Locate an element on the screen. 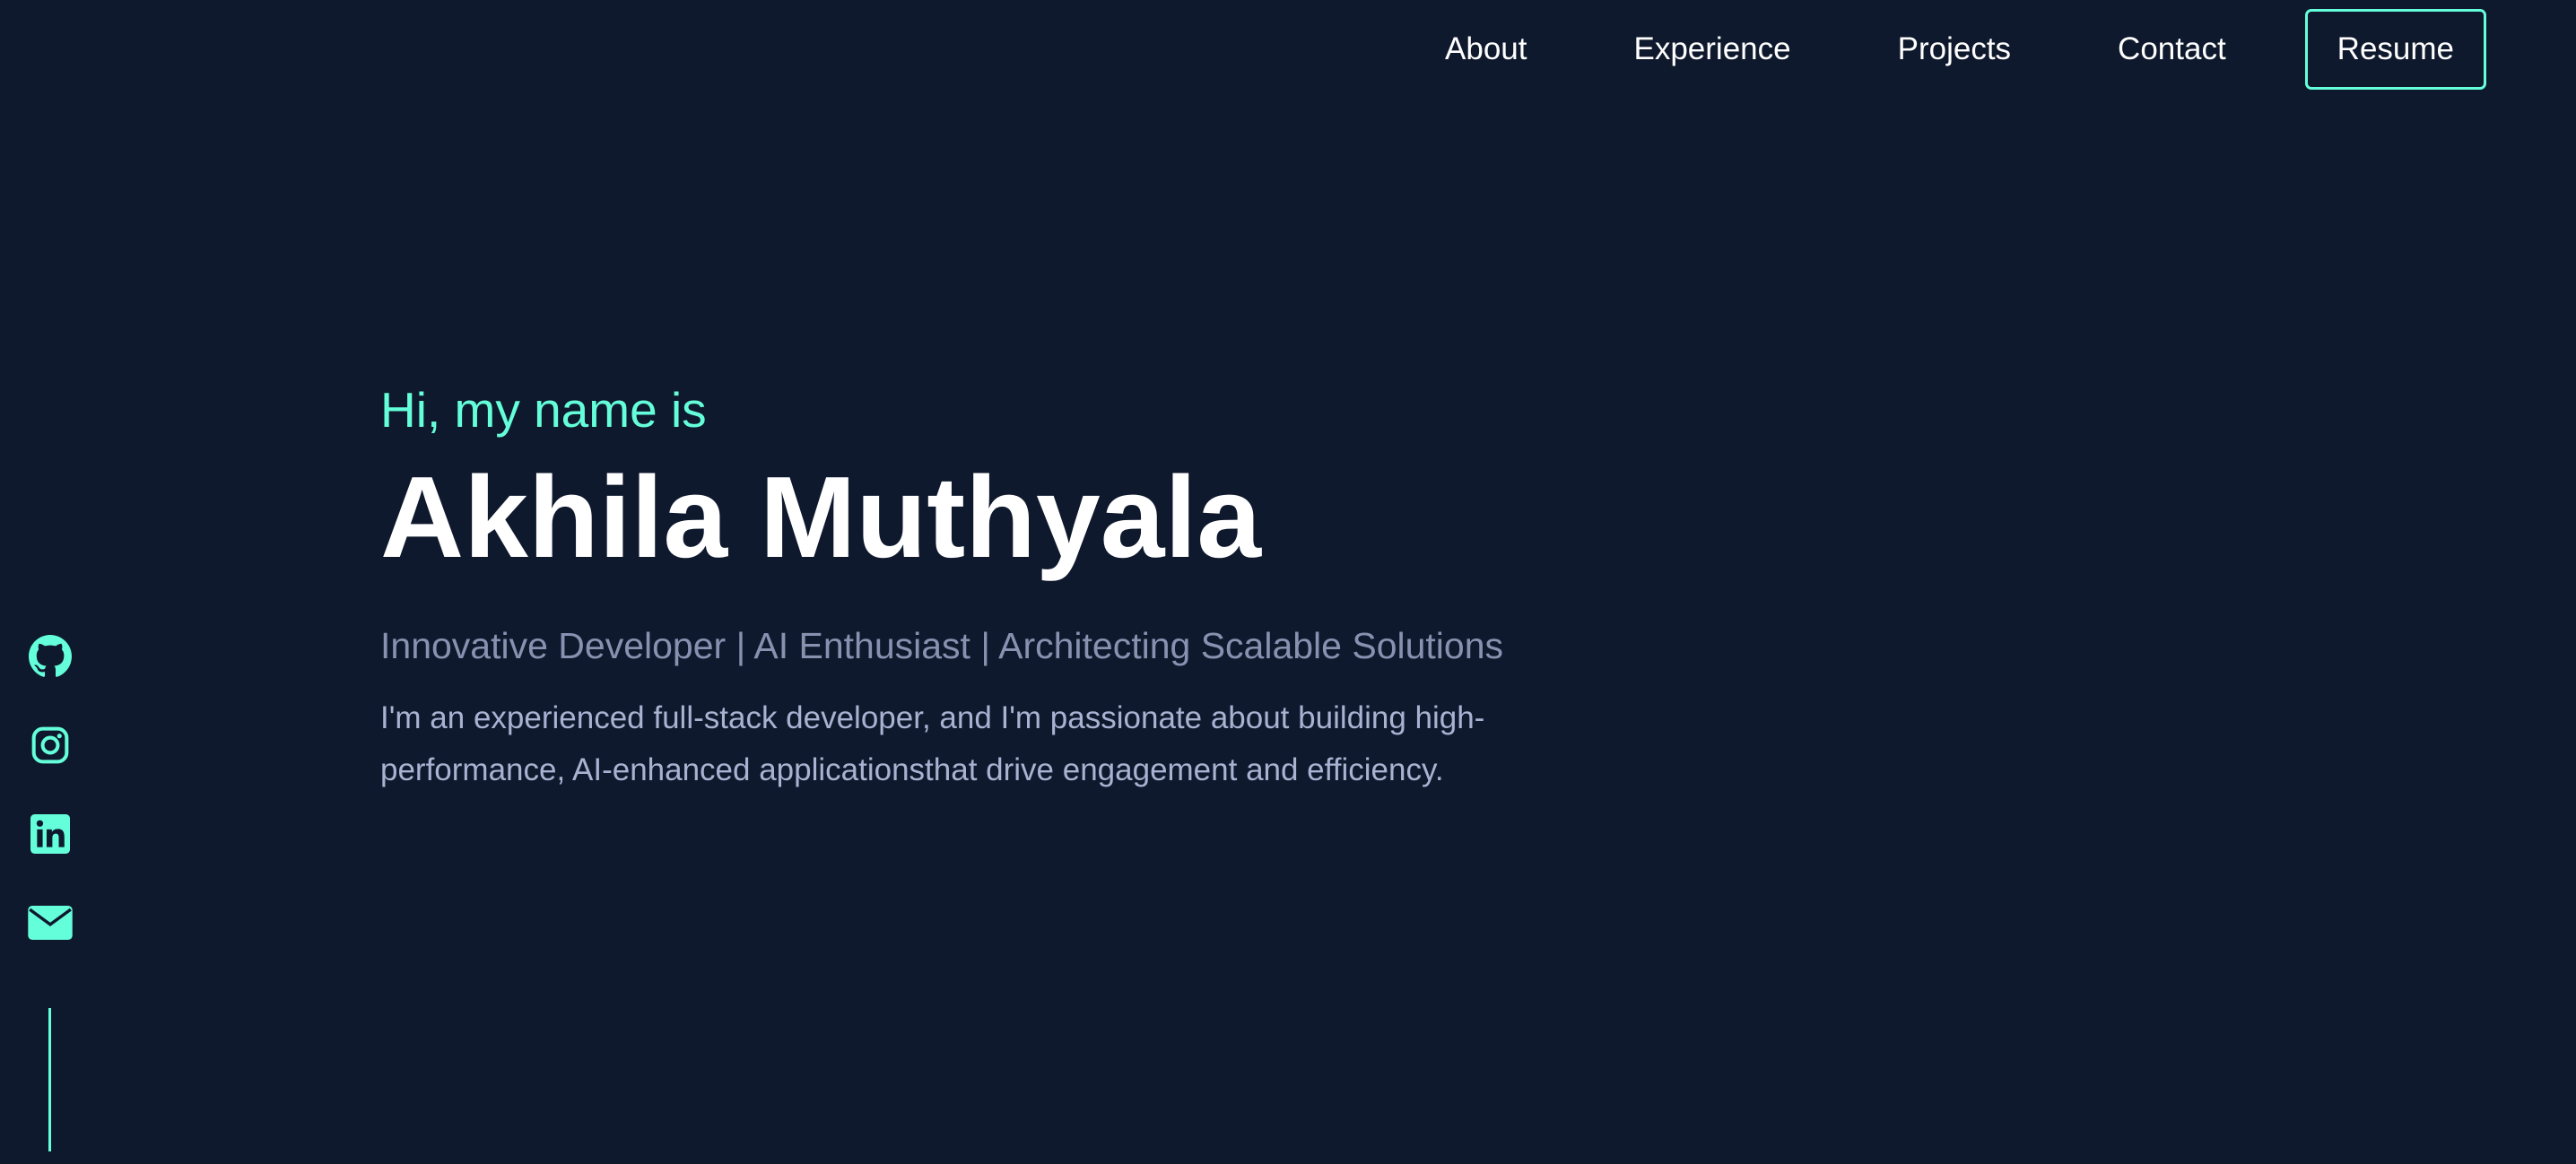  email-icon is located at coordinates (50, 923).